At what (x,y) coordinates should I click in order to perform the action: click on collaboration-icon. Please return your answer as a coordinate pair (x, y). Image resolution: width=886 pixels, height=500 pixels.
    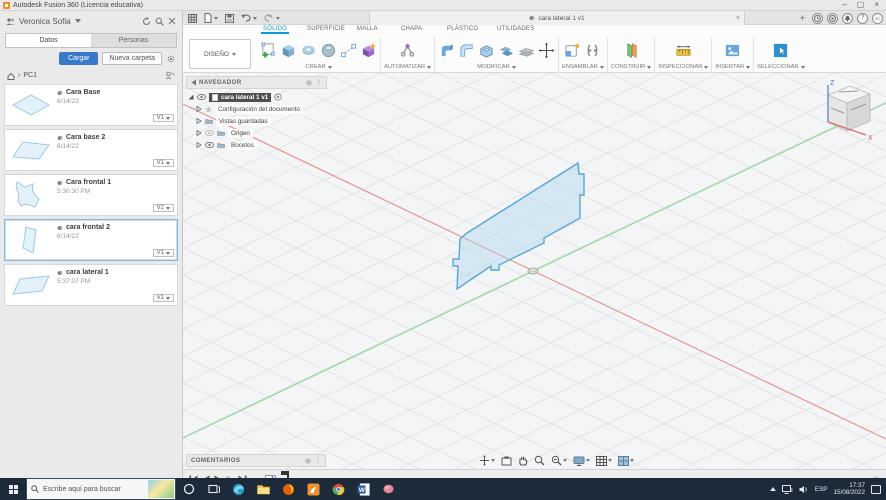
    Looking at the image, I should click on (170, 75).